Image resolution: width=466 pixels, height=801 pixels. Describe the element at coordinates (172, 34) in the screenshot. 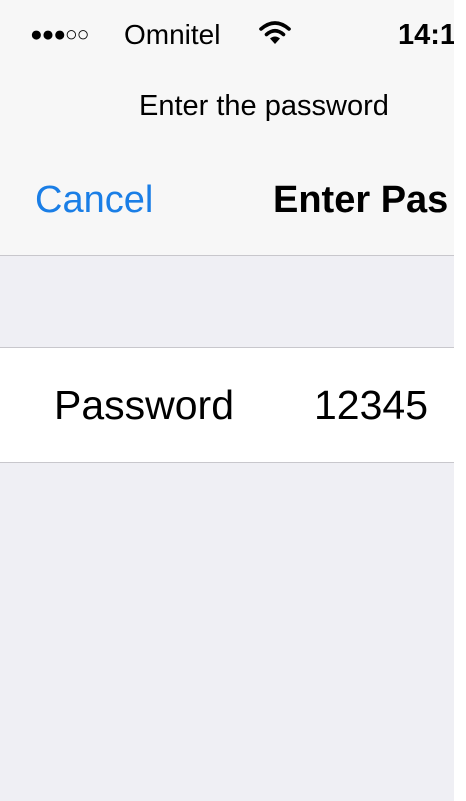

I see `carrier-name: Omnitel` at that location.